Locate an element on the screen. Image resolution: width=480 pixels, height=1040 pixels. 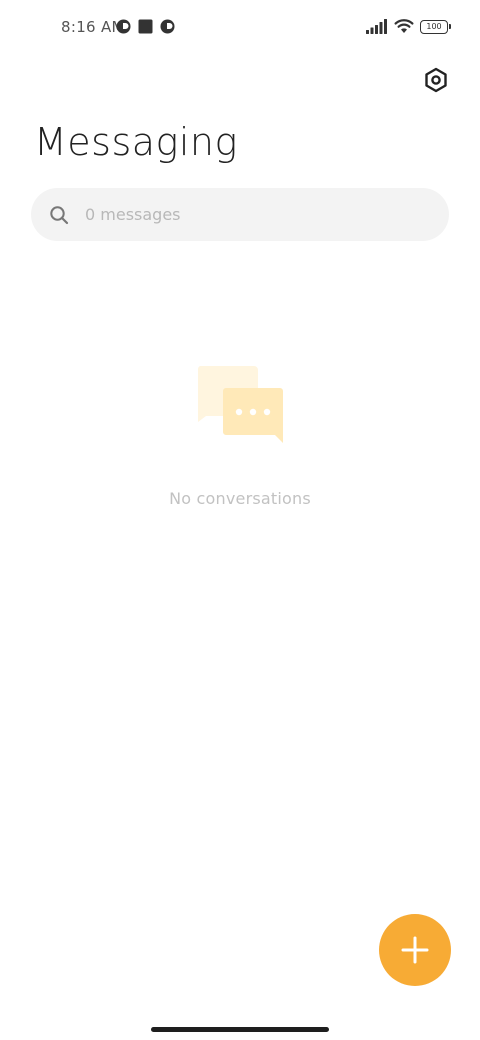
battery-icon: 100 is located at coordinates (435, 26).